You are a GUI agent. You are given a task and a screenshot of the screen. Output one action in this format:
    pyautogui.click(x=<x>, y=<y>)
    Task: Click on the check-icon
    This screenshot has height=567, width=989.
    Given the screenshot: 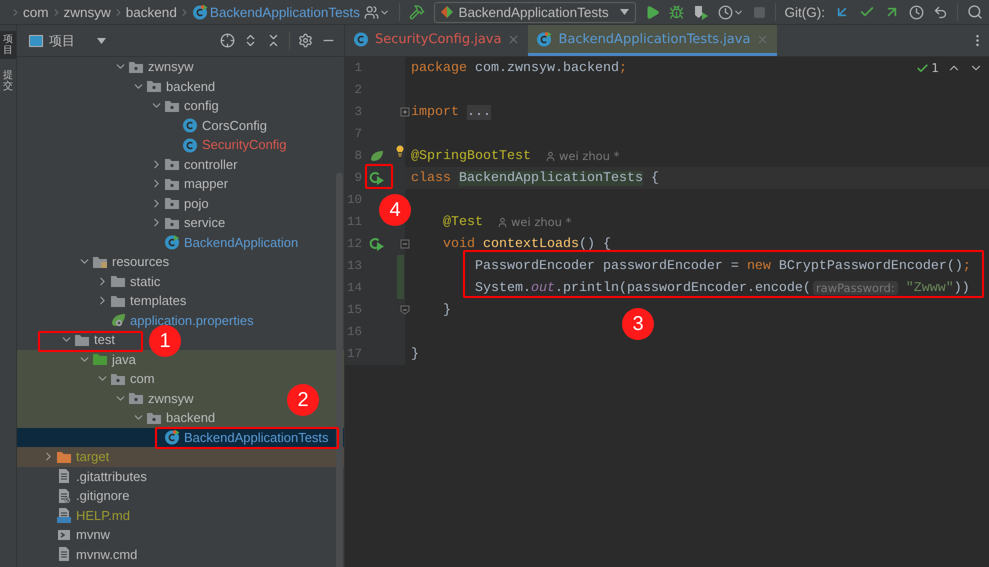 What is the action you would take?
    pyautogui.click(x=923, y=68)
    